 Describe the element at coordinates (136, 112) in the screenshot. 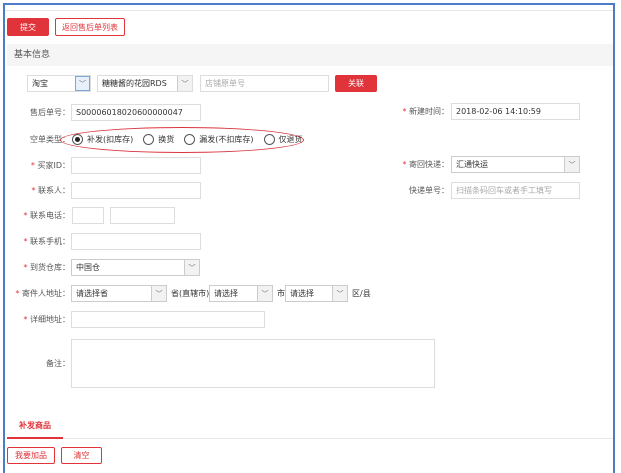

I see `after-sale-no-field: S00006018020600000047` at that location.